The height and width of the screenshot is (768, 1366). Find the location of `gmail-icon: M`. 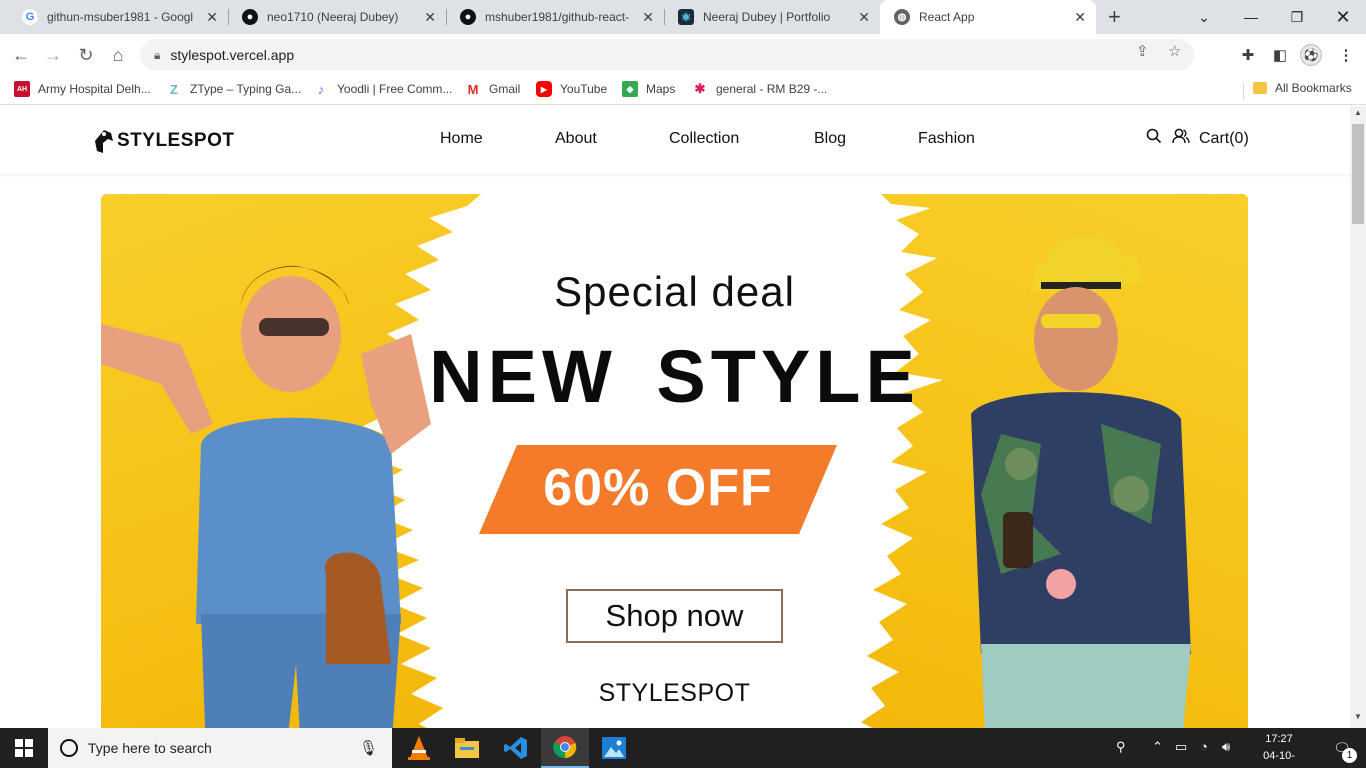

gmail-icon: M is located at coordinates (473, 89).